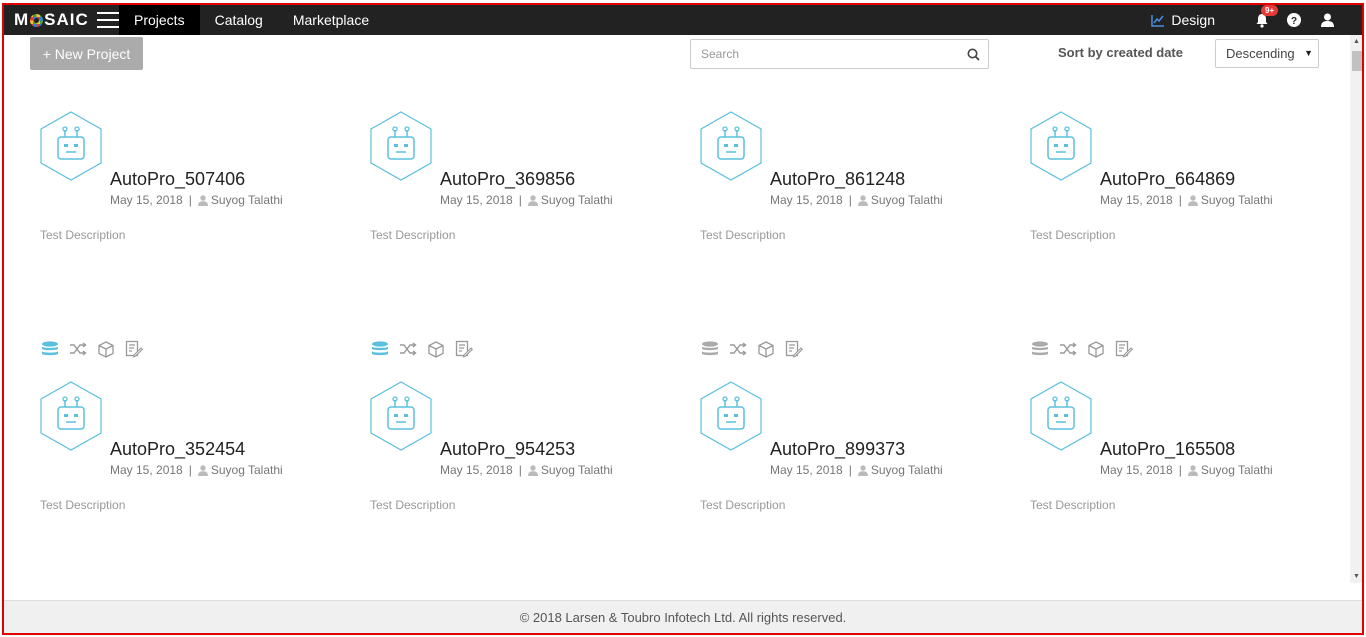  Describe the element at coordinates (1167, 449) in the screenshot. I see `project-title: AutoPro_165508` at that location.